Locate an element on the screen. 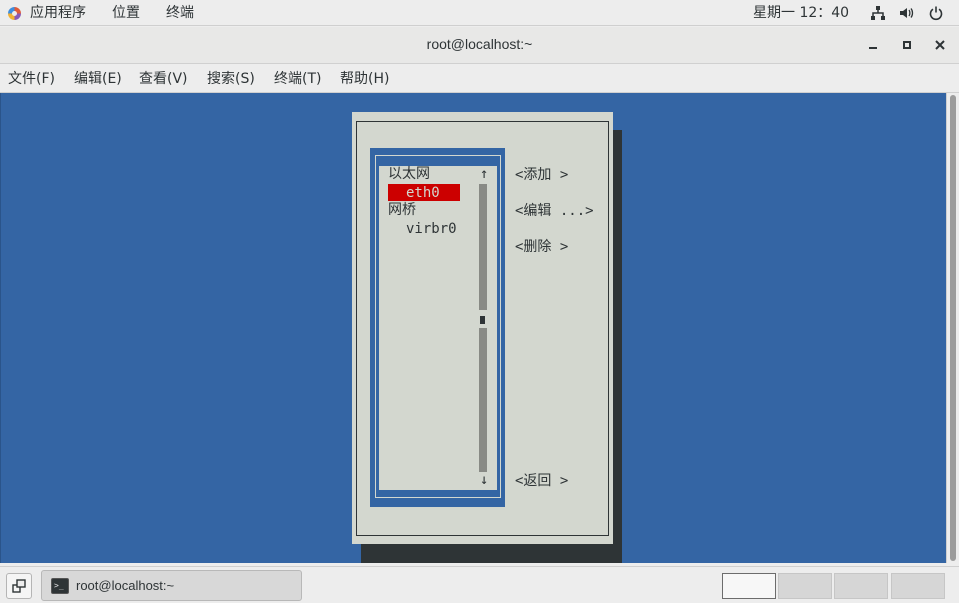 The image size is (959, 603). power-icon is located at coordinates (936, 13).